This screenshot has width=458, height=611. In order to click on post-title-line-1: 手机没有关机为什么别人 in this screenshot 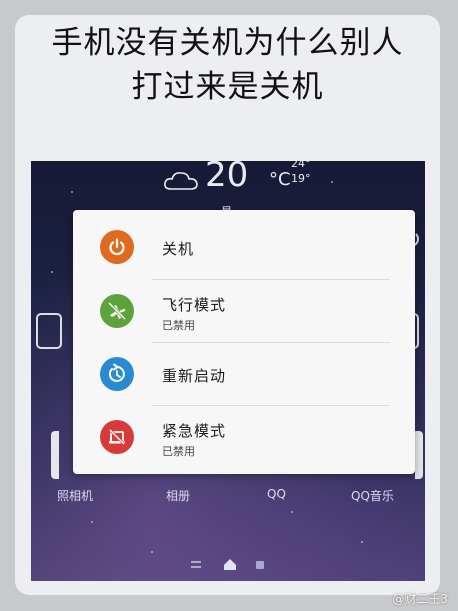, I will do `click(227, 43)`.